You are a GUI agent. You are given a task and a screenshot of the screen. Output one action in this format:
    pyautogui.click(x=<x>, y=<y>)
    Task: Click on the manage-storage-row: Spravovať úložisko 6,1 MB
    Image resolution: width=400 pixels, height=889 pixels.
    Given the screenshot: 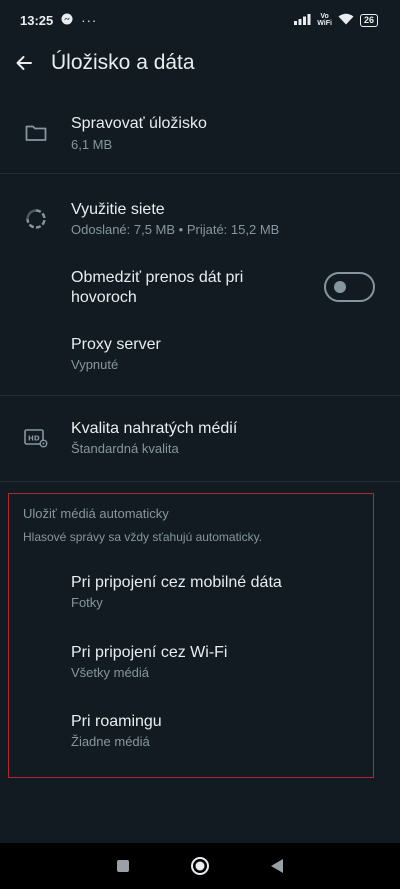 What is the action you would take?
    pyautogui.click(x=200, y=135)
    